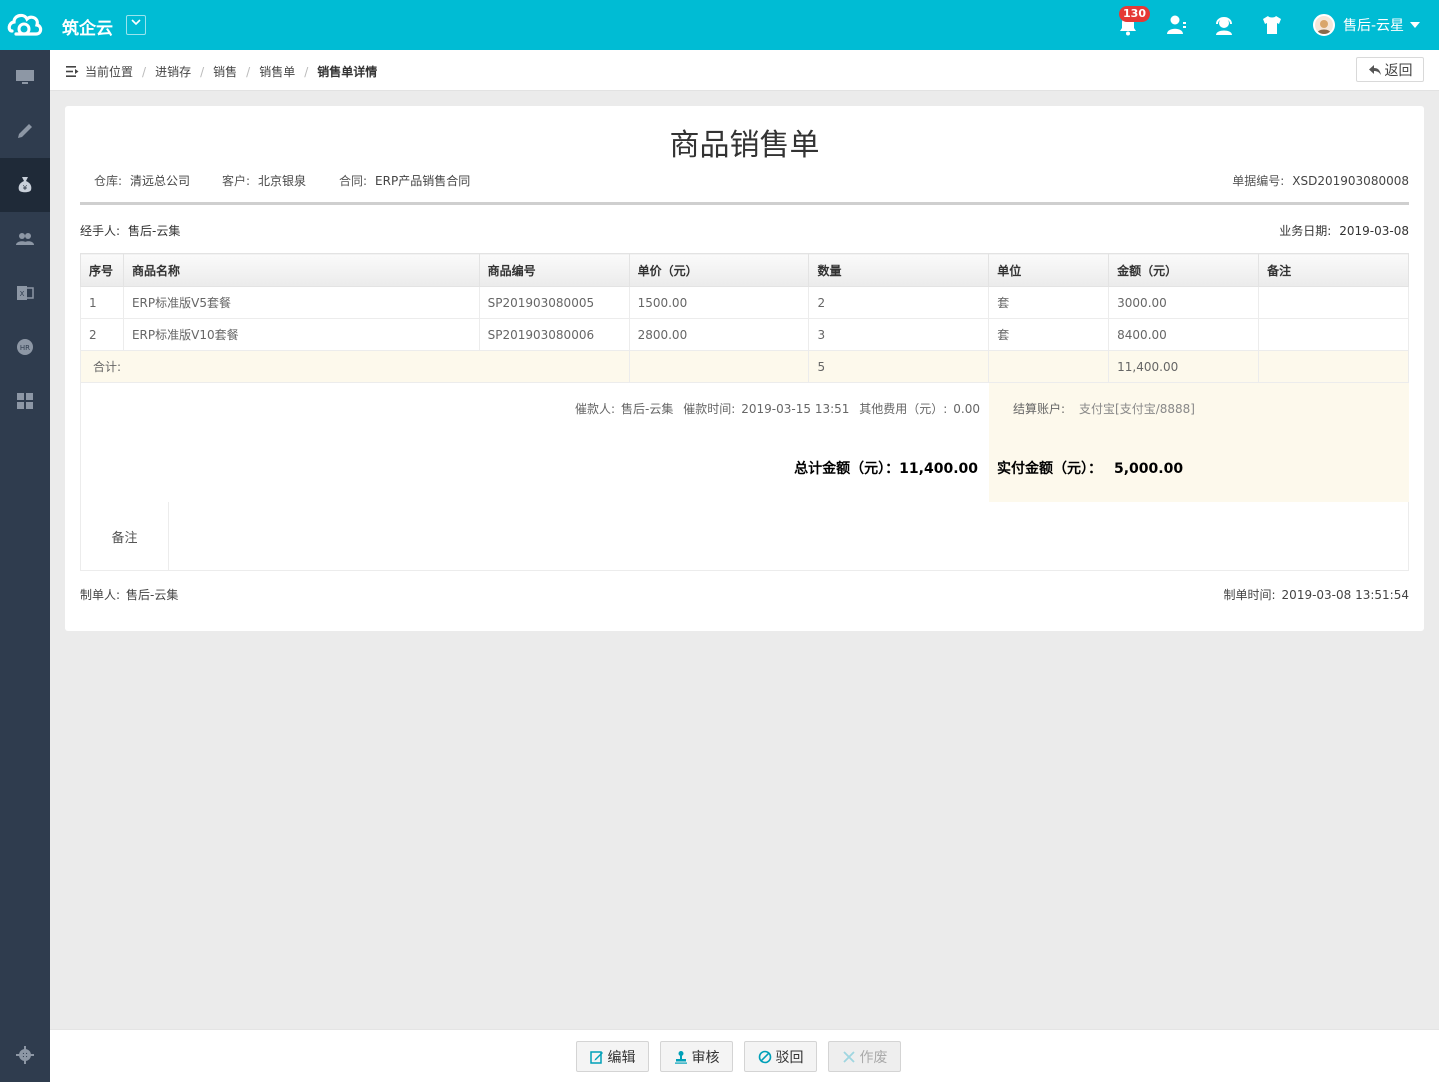 Image resolution: width=1439 pixels, height=1082 pixels. Describe the element at coordinates (1345, 595) in the screenshot. I see `created-time-value: 2019-03-08 13:51:54` at that location.